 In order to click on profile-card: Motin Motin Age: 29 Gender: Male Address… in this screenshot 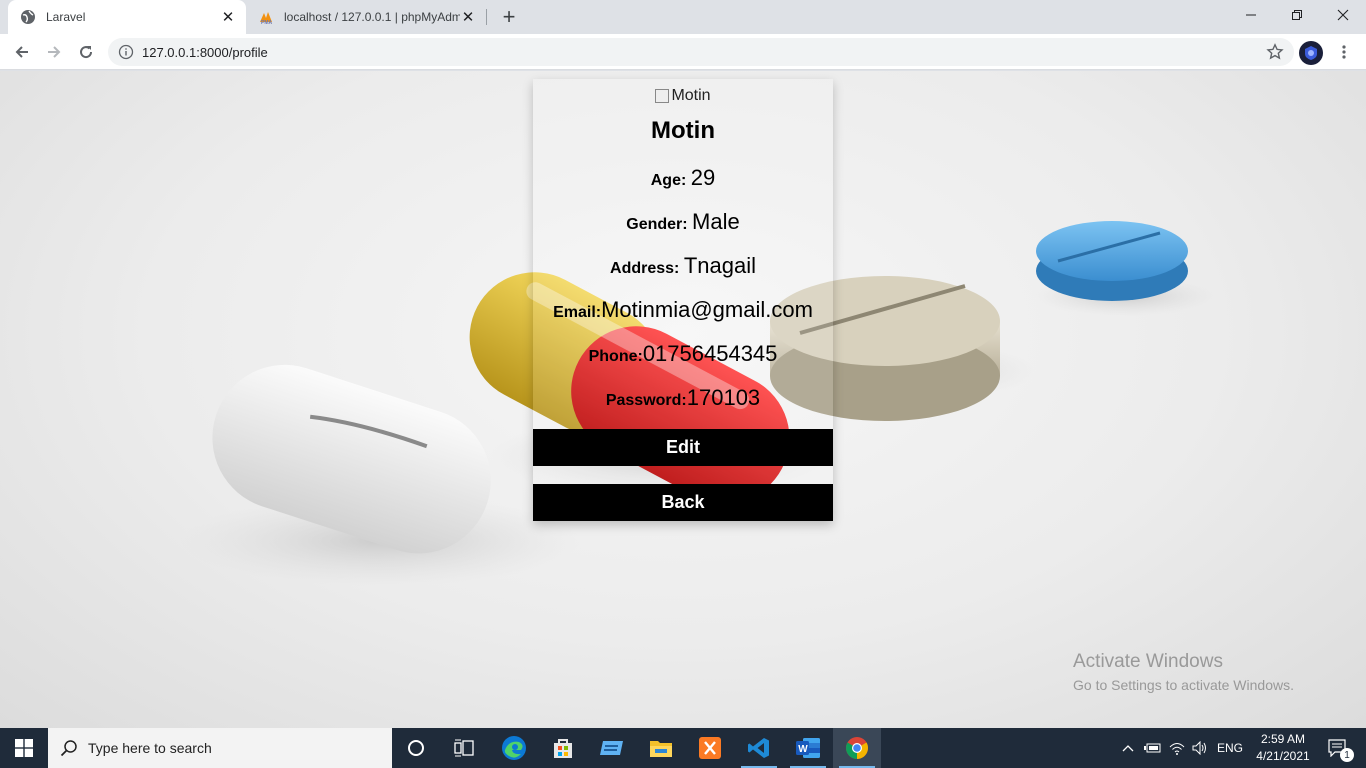, I will do `click(683, 300)`.